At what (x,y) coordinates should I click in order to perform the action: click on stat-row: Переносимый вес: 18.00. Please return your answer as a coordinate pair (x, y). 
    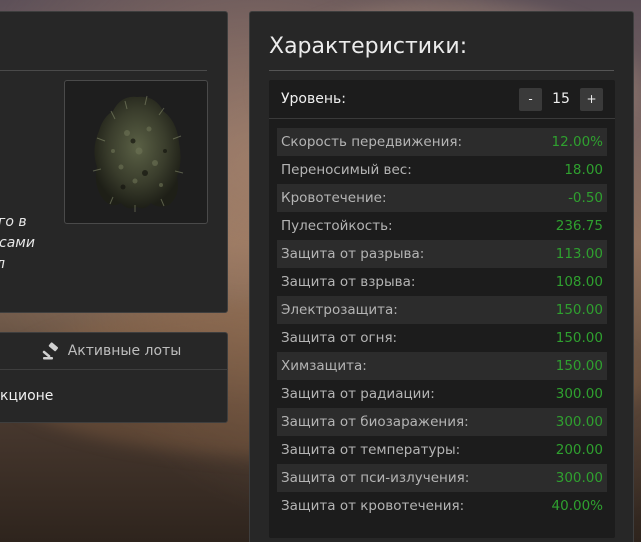
    Looking at the image, I should click on (442, 170).